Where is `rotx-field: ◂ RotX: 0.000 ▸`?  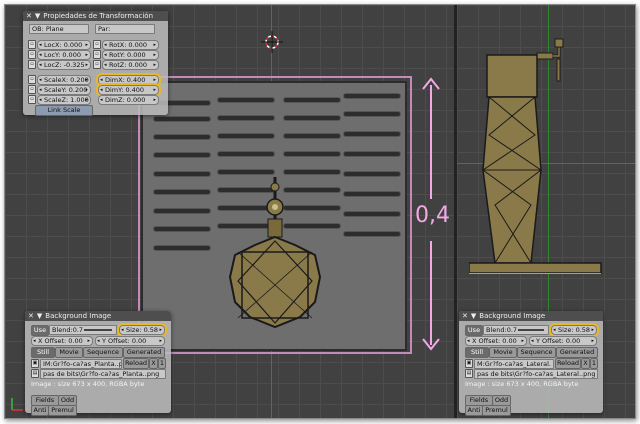
rotx-field: ◂ RotX: 0.000 ▸ is located at coordinates (130, 45).